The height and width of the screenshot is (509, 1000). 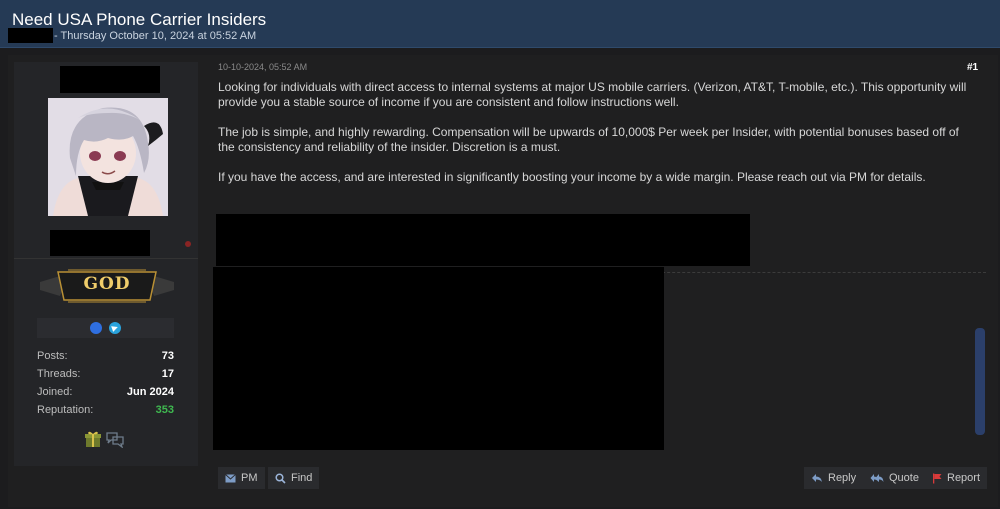 What do you see at coordinates (167, 356) in the screenshot?
I see `stat-value: 73` at bounding box center [167, 356].